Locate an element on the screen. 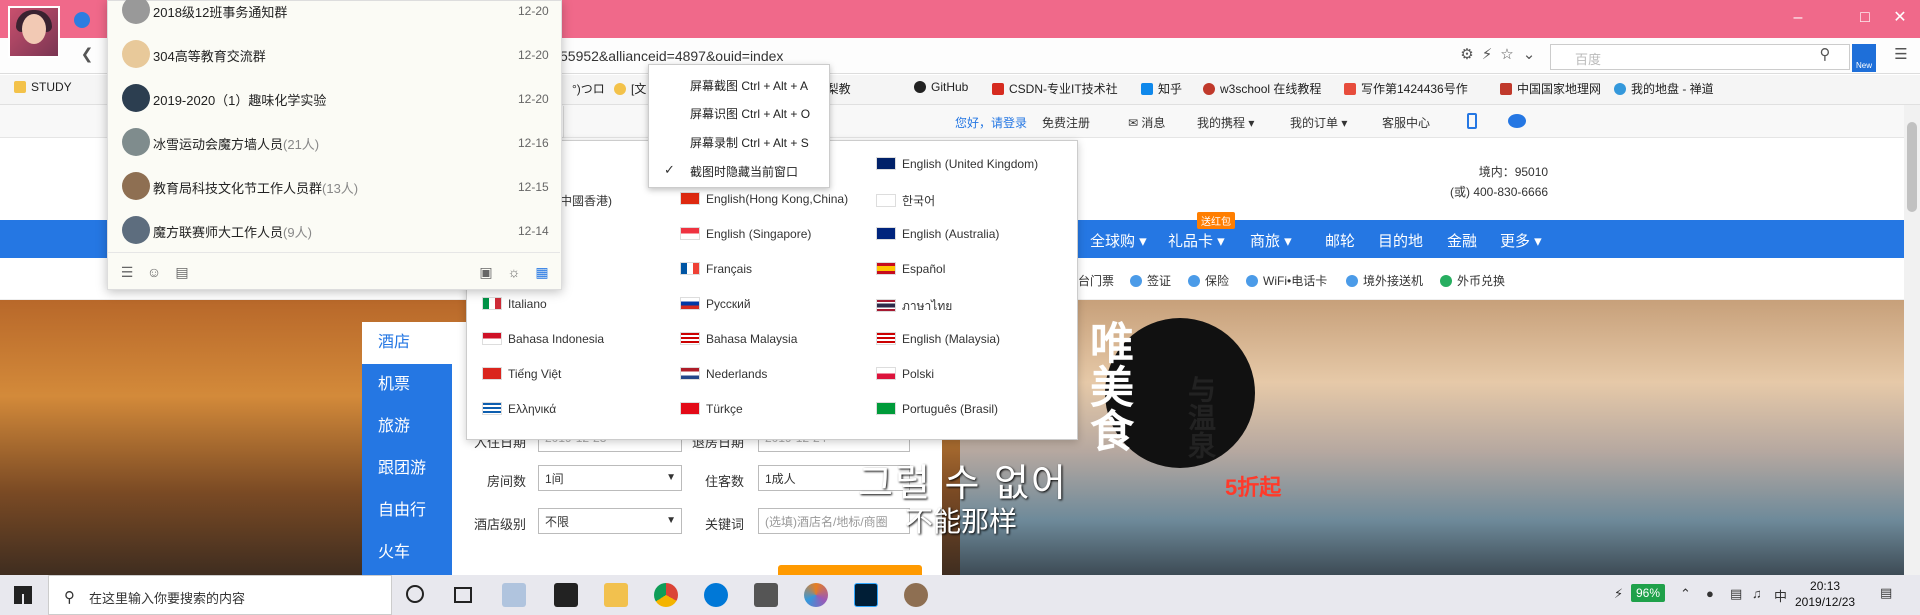 The width and height of the screenshot is (1920, 615). battery-indicator: 96% is located at coordinates (1648, 593).